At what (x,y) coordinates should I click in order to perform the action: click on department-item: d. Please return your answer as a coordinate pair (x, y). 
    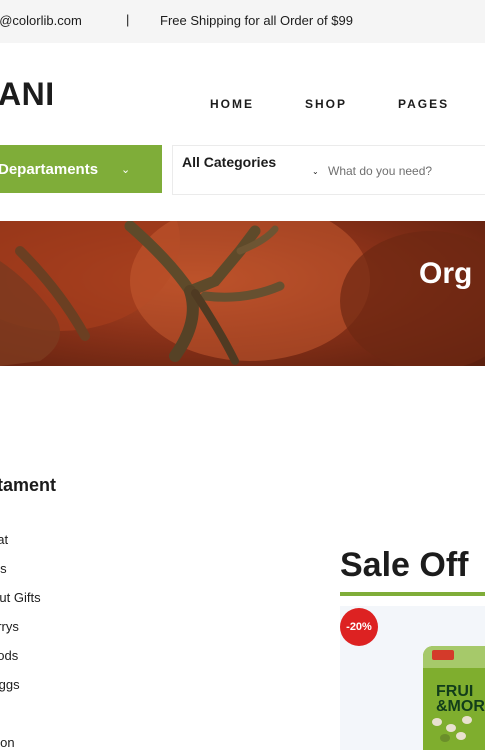
    Looking at the image, I should click on (20, 720).